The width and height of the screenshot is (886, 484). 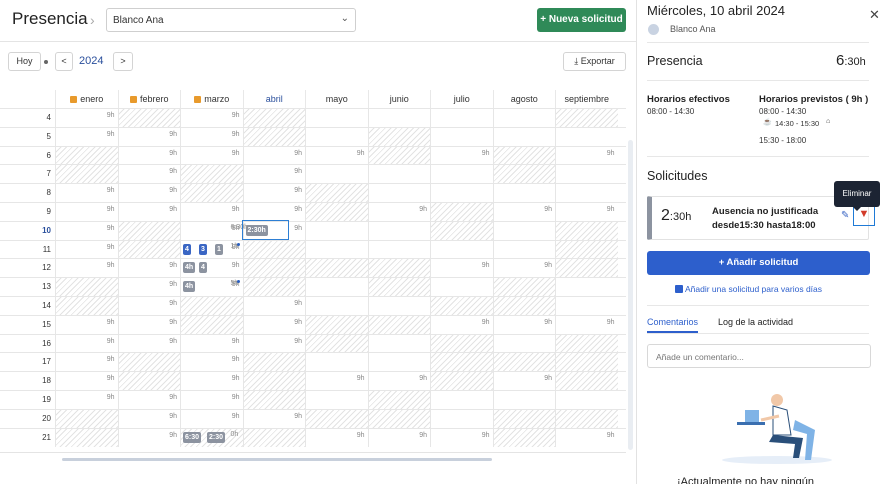 What do you see at coordinates (231, 20) in the screenshot?
I see `employee-select: Blanco Ana ⌄` at bounding box center [231, 20].